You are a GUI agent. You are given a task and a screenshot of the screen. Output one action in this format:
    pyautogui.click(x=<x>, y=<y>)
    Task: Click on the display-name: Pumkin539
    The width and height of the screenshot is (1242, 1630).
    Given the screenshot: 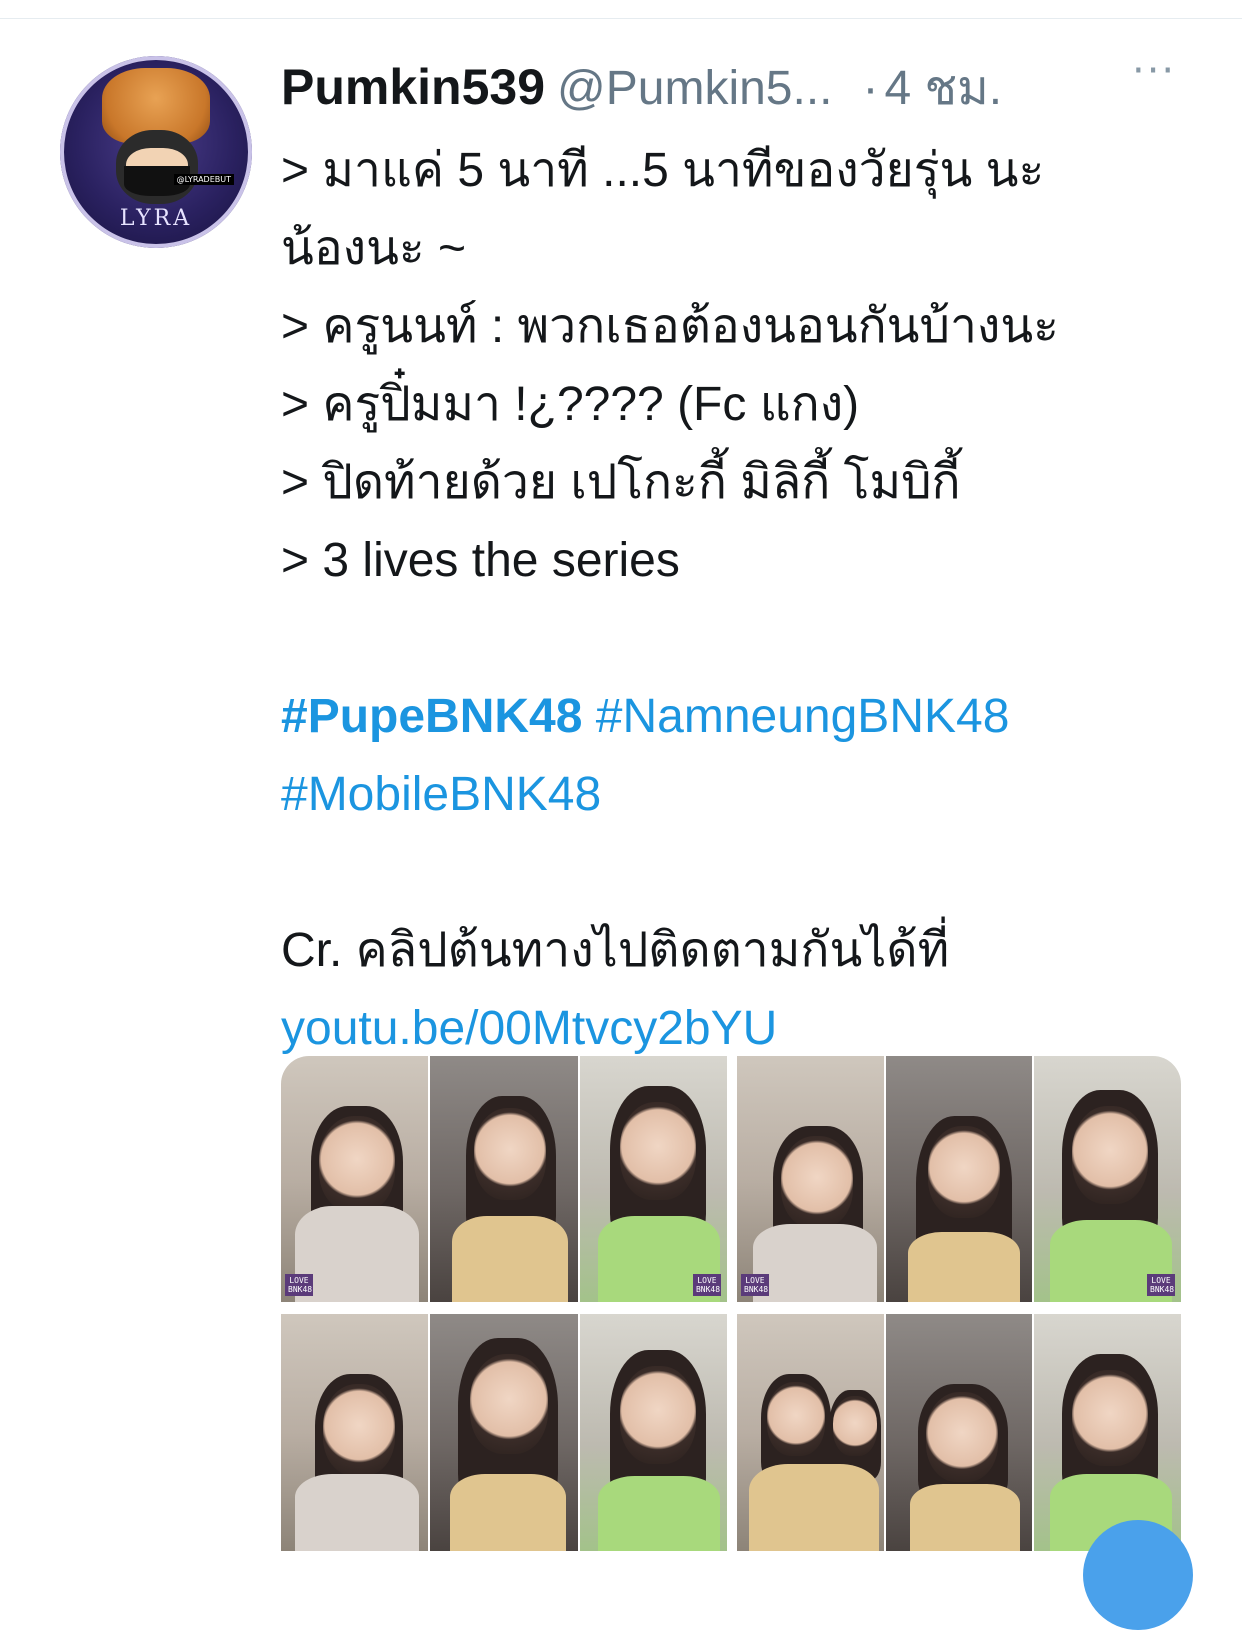 What is the action you would take?
    pyautogui.click(x=413, y=87)
    